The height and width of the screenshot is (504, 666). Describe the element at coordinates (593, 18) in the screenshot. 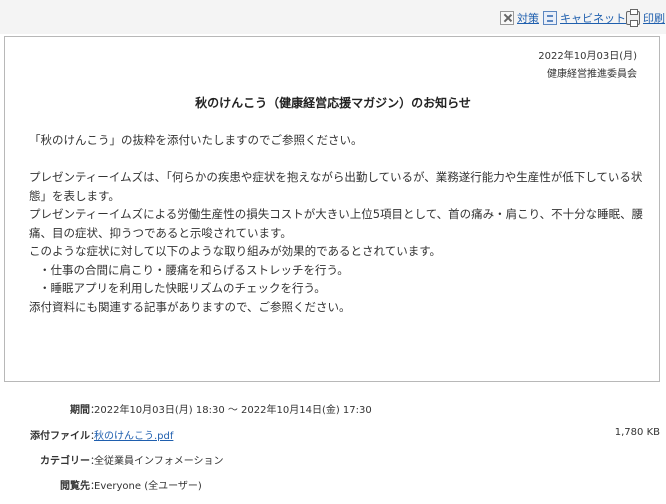

I see `cabinet-label: キャビネット` at that location.